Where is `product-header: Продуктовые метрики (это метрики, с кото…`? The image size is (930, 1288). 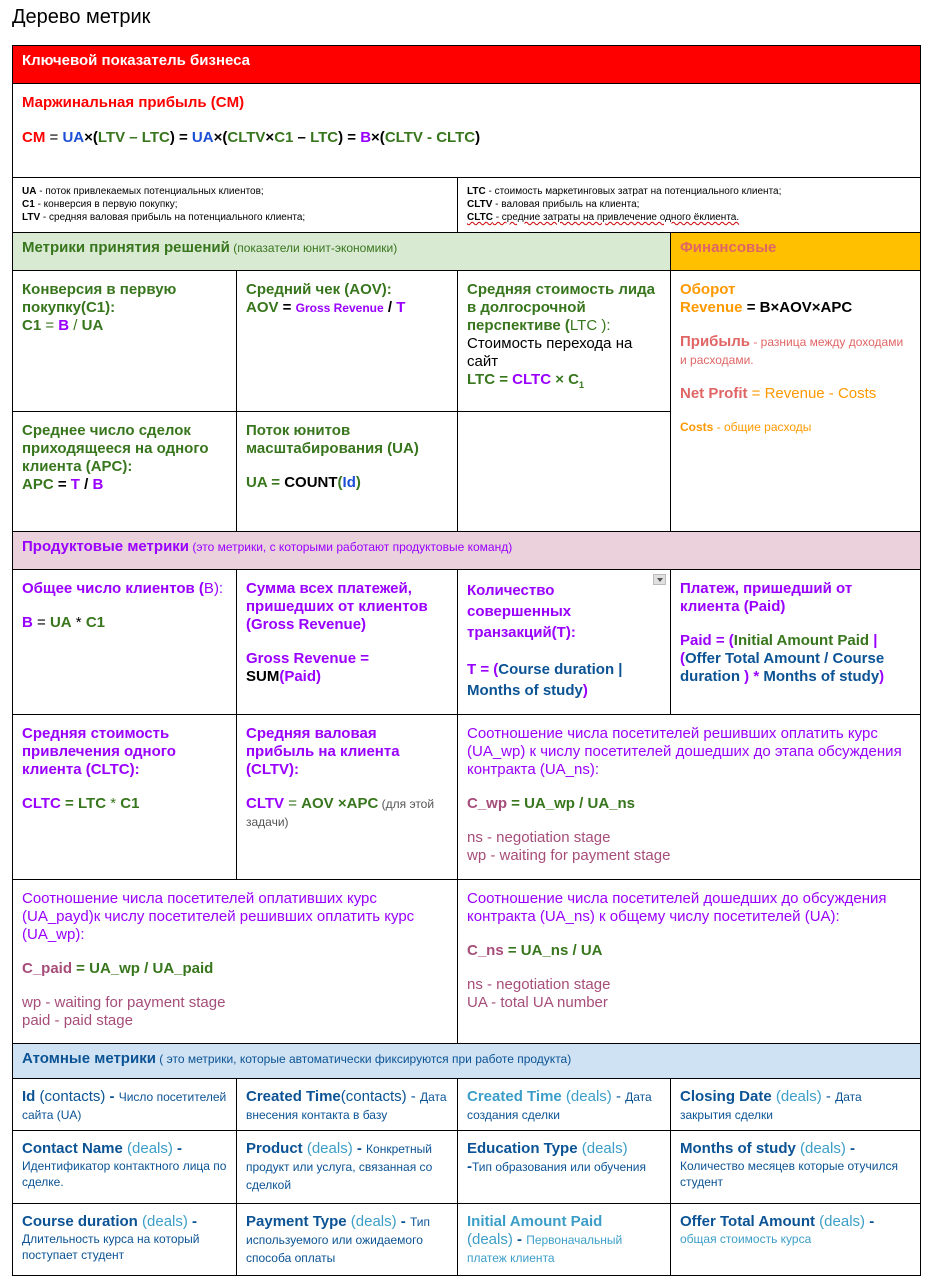
product-header: Продуктовые метрики (это метрики, с кото… is located at coordinates (466, 550).